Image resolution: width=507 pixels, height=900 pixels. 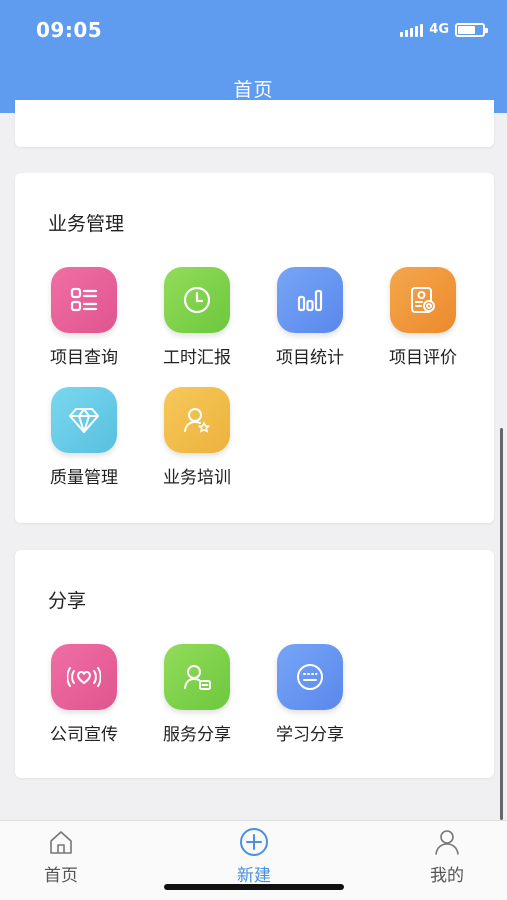 I want to click on tab-new-label: 新建, so click(x=254, y=876).